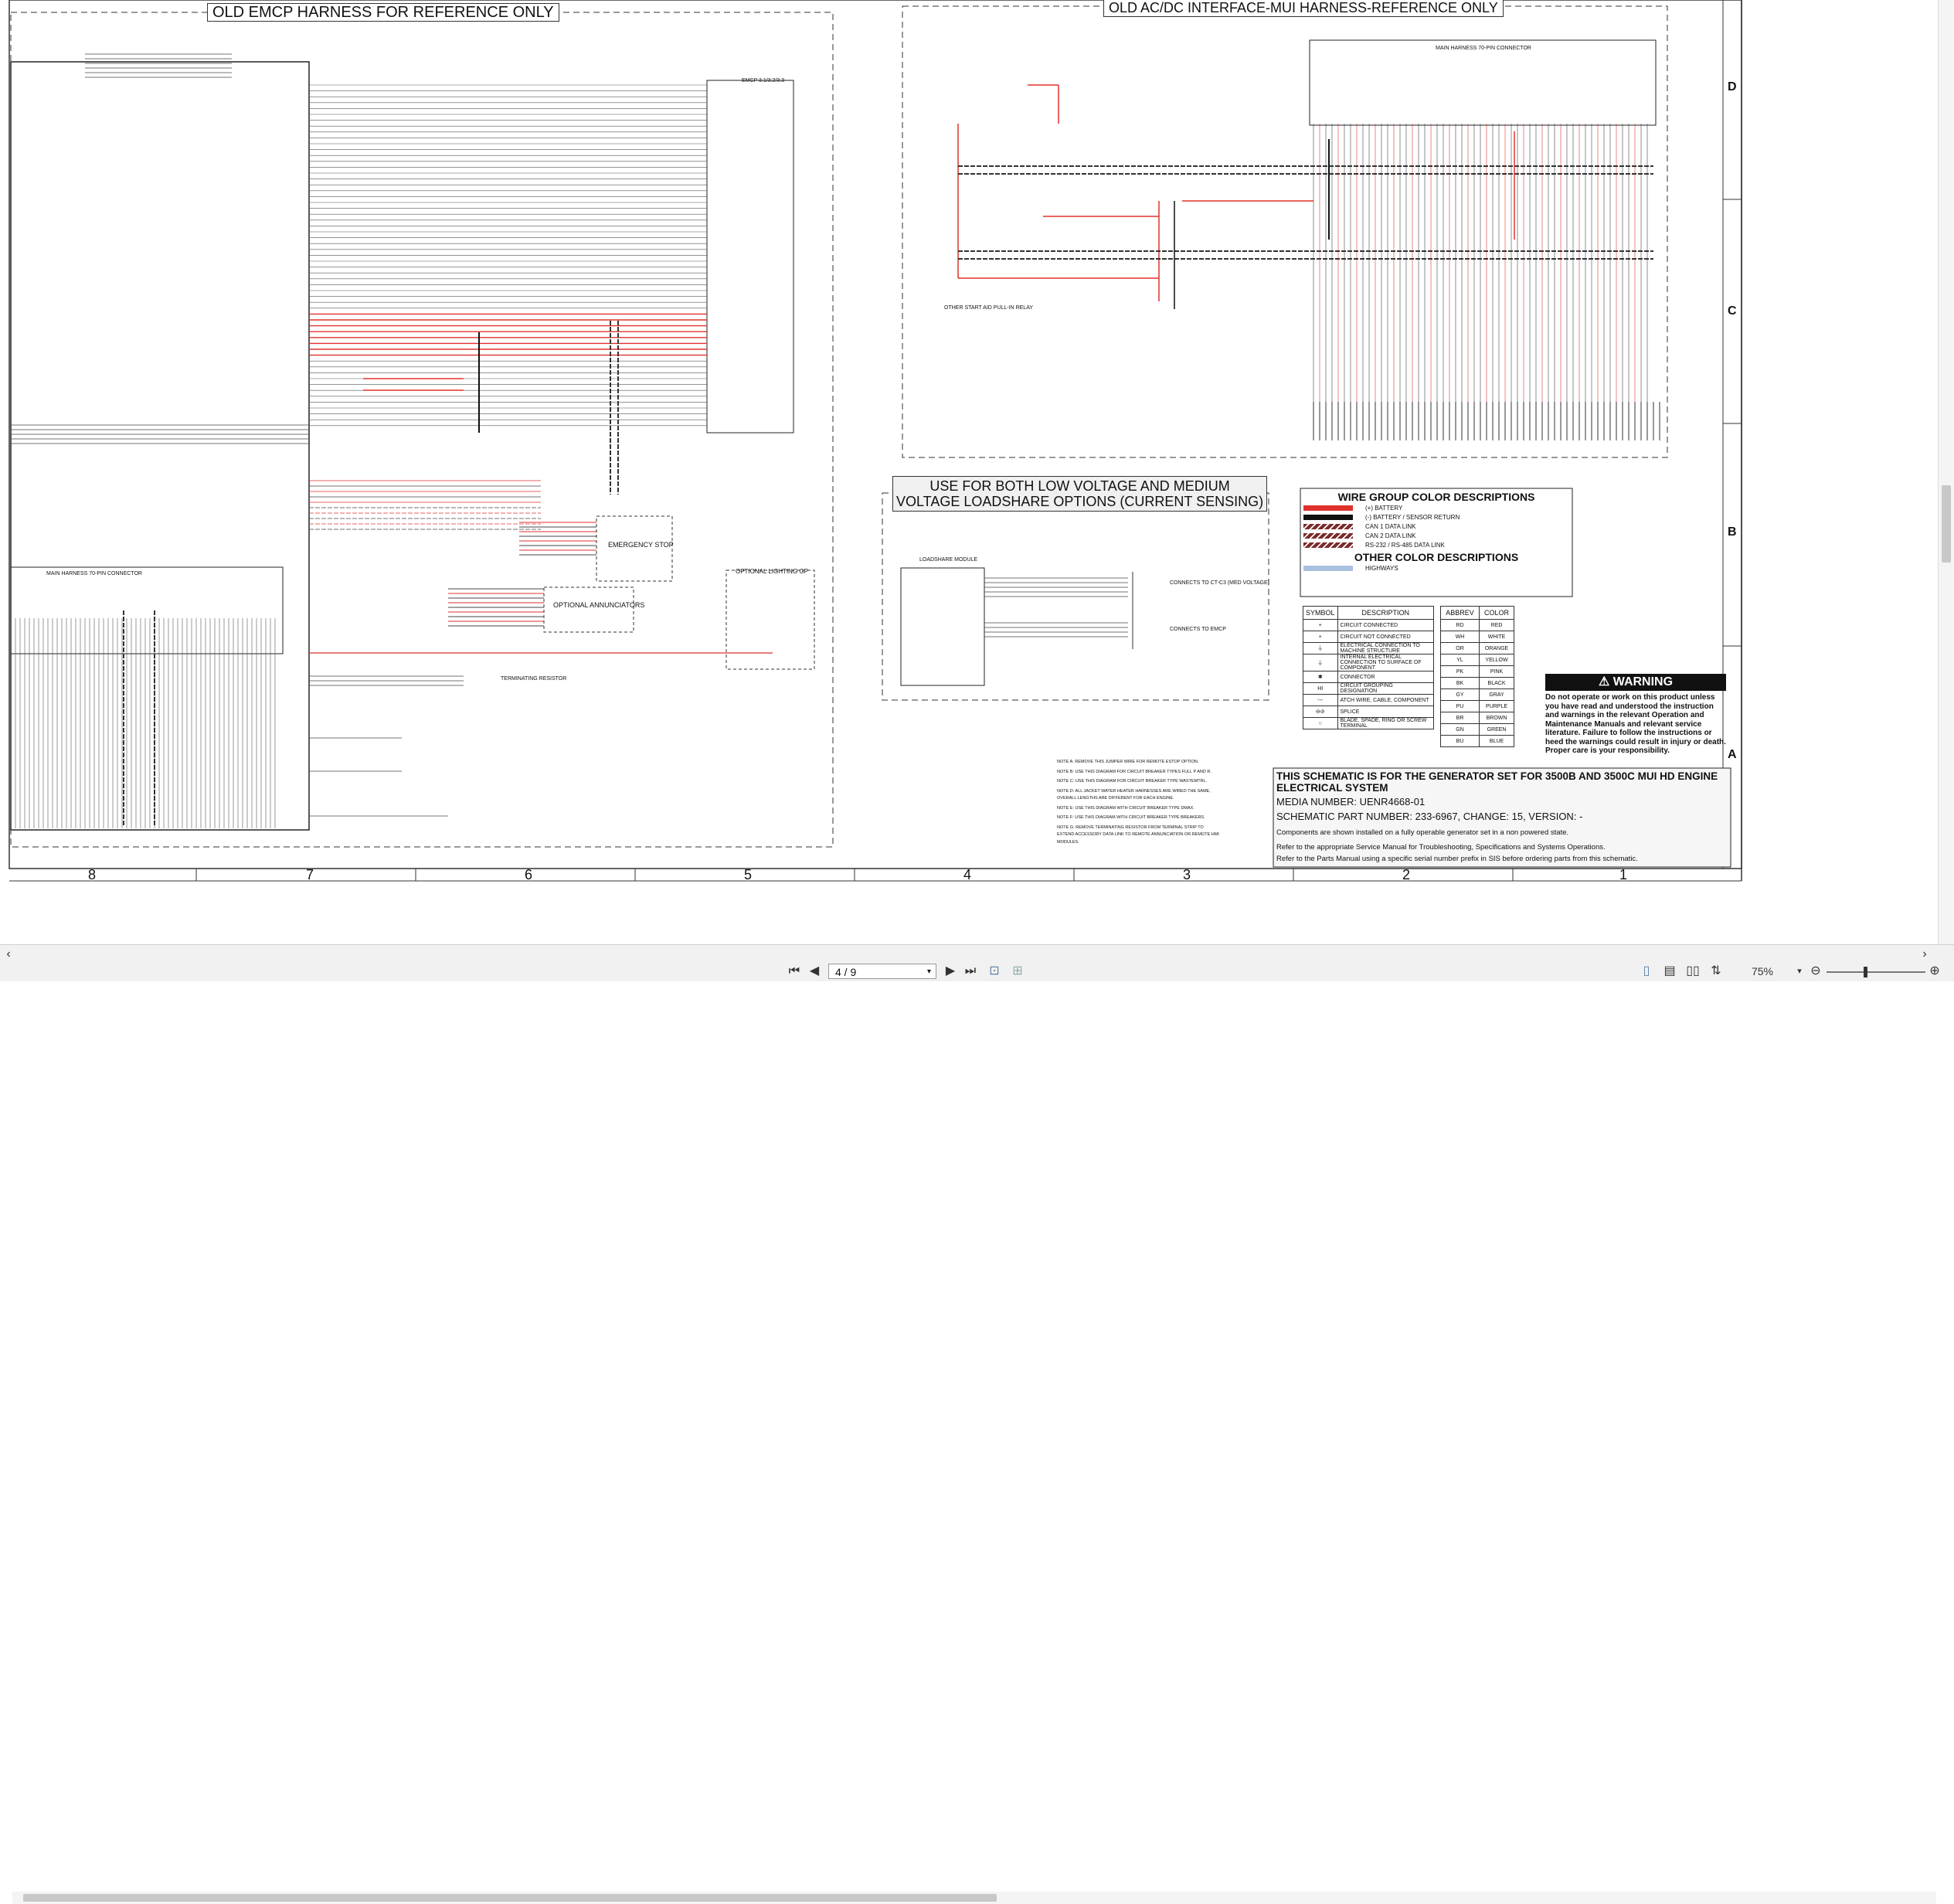  What do you see at coordinates (1476, 695) in the screenshot?
I see `color-row: GY GRAY` at bounding box center [1476, 695].